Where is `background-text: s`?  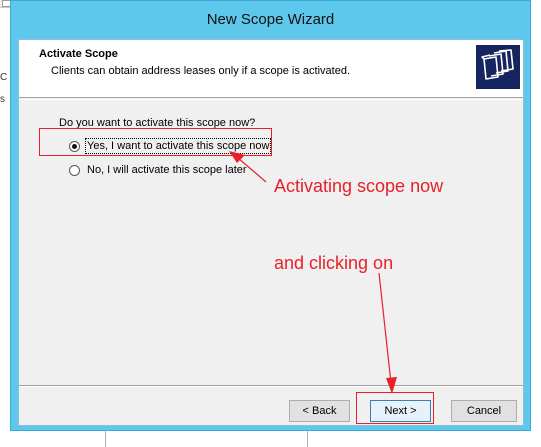
background-text: s is located at coordinates (2, 99).